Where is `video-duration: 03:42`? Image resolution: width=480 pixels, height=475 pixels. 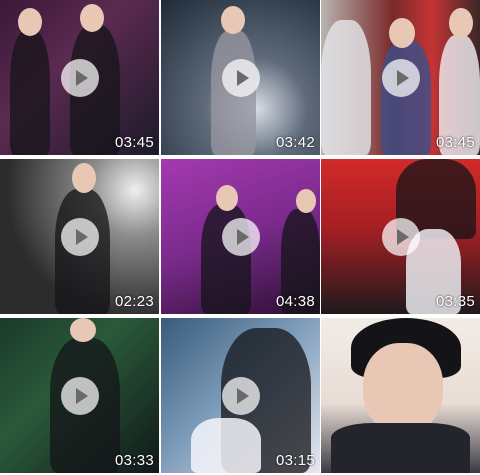 video-duration: 03:42 is located at coordinates (295, 142).